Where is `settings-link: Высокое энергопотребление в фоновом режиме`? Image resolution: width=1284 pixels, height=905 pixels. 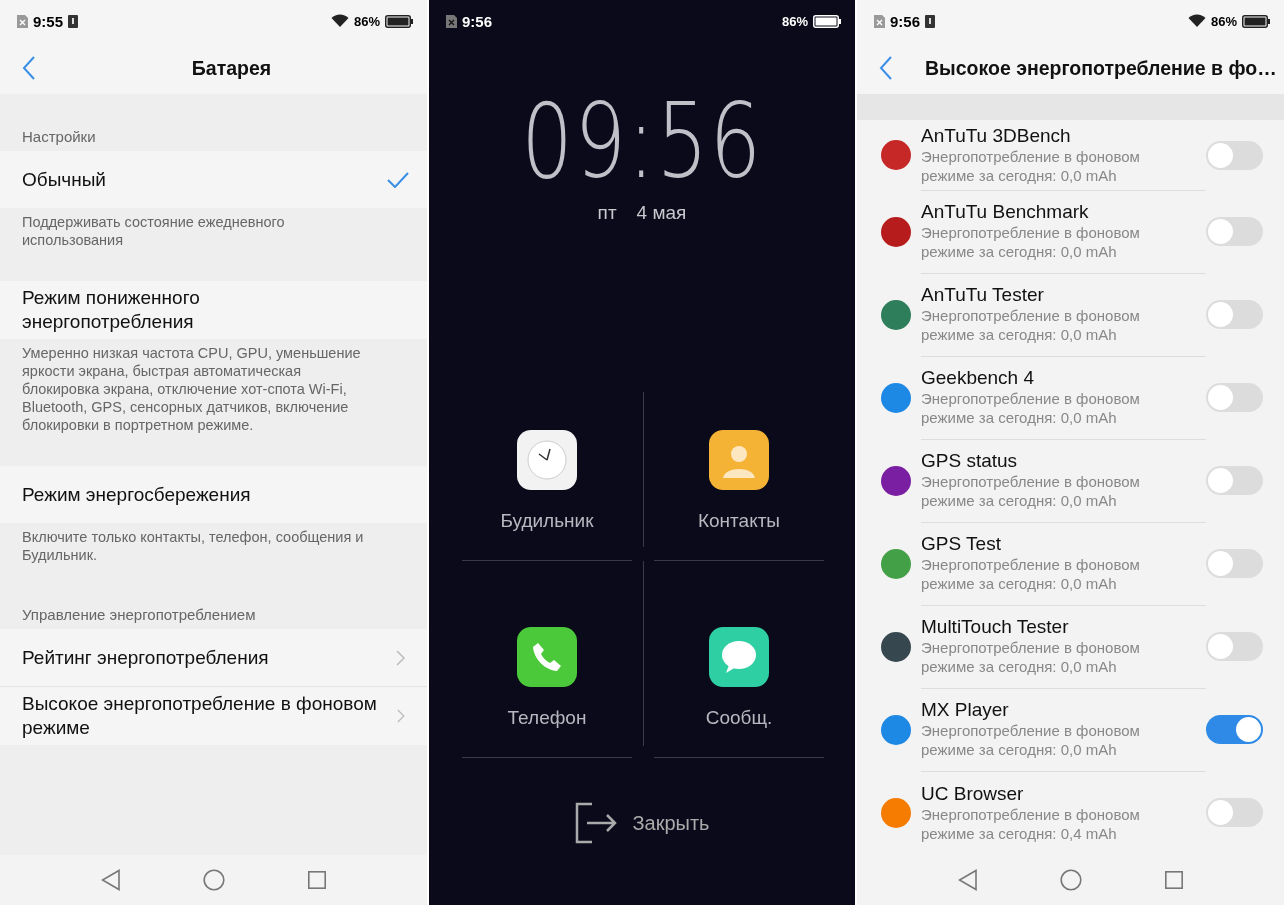
settings-link: Высокое энергопотребление в фоновом режиме is located at coordinates (213, 715).